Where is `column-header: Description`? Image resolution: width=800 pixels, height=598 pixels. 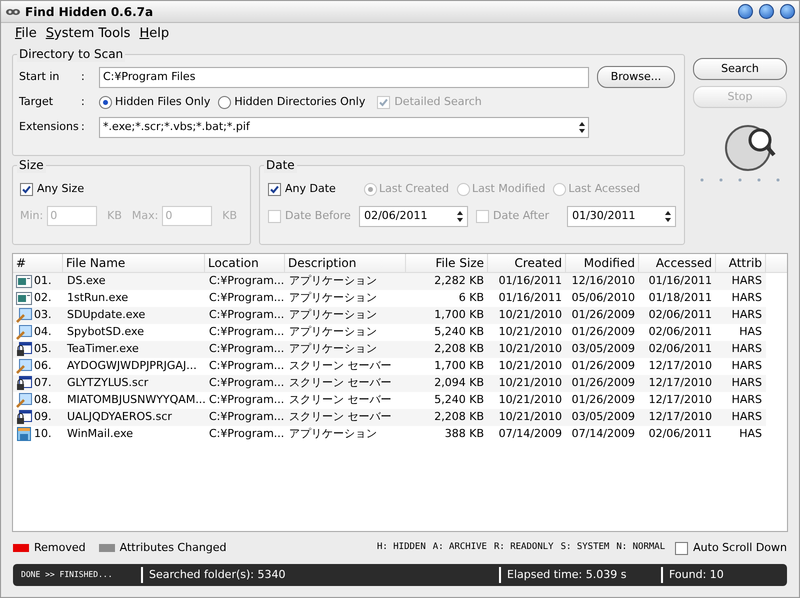
column-header: Description is located at coordinates (345, 263).